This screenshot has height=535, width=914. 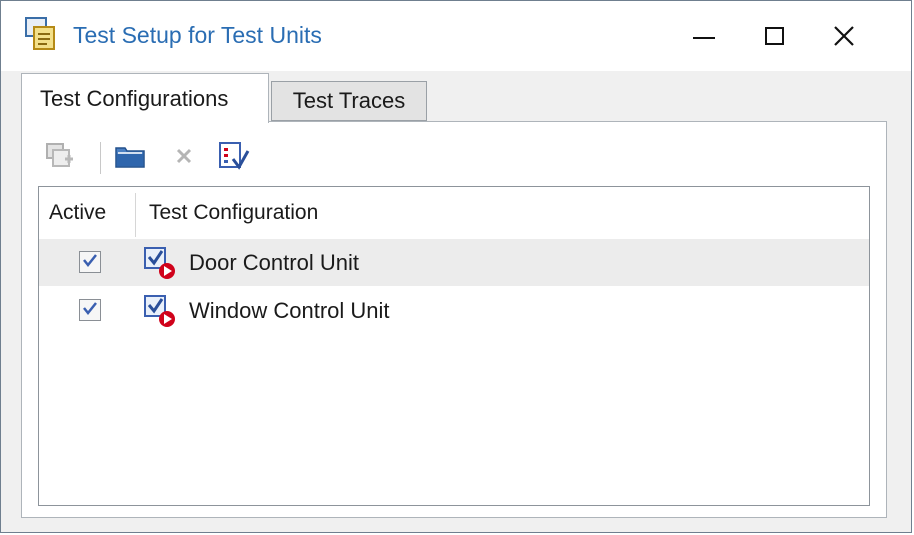 I want to click on maximize-icon, so click(x=774, y=36).